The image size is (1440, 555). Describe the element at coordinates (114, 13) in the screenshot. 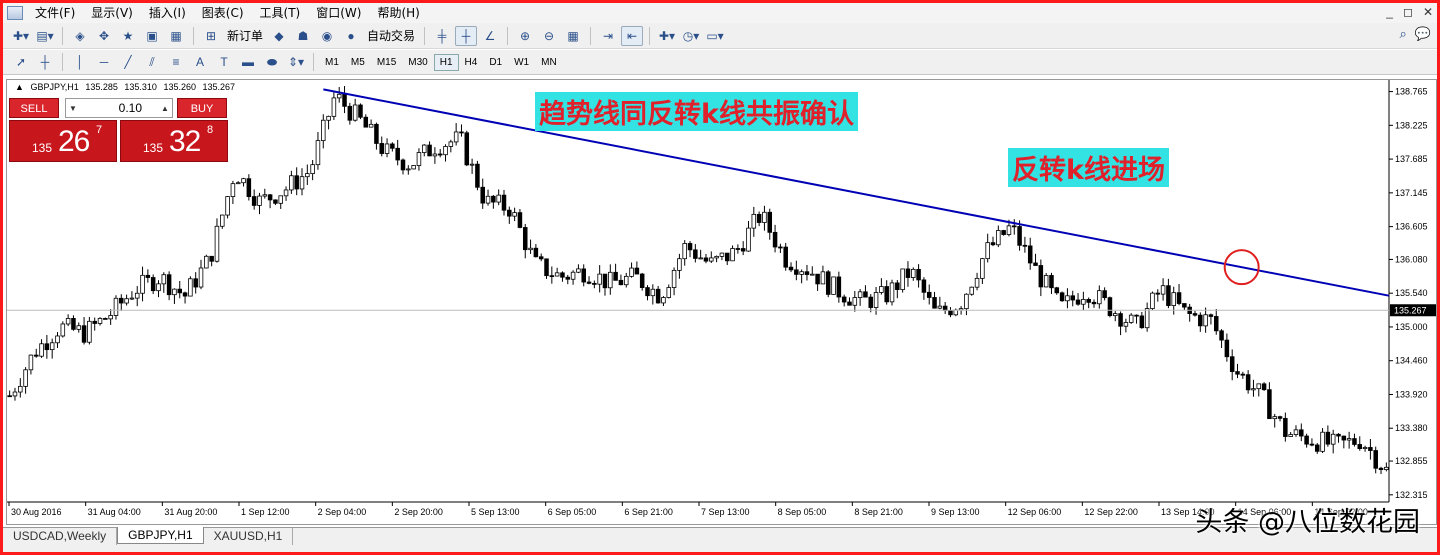

I see `menu-view: 显示(V)` at that location.